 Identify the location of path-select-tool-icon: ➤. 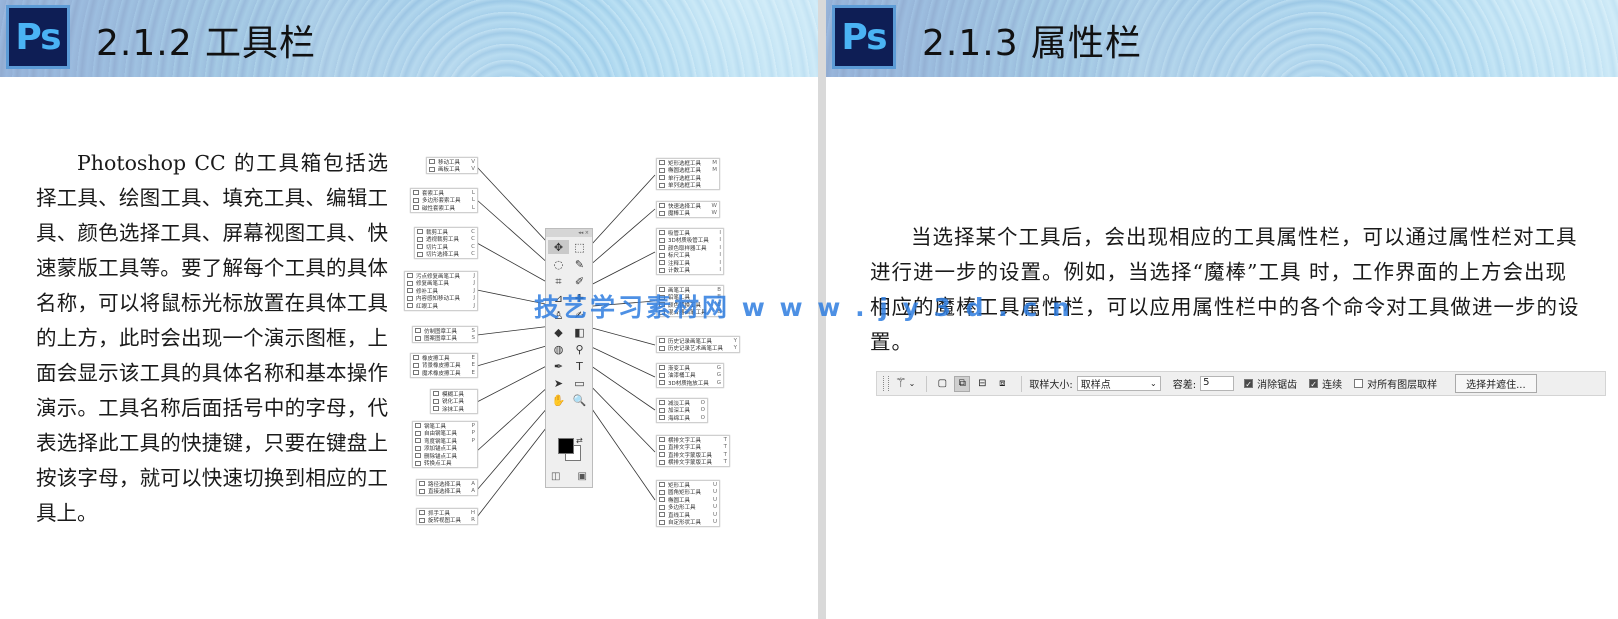
(558, 383).